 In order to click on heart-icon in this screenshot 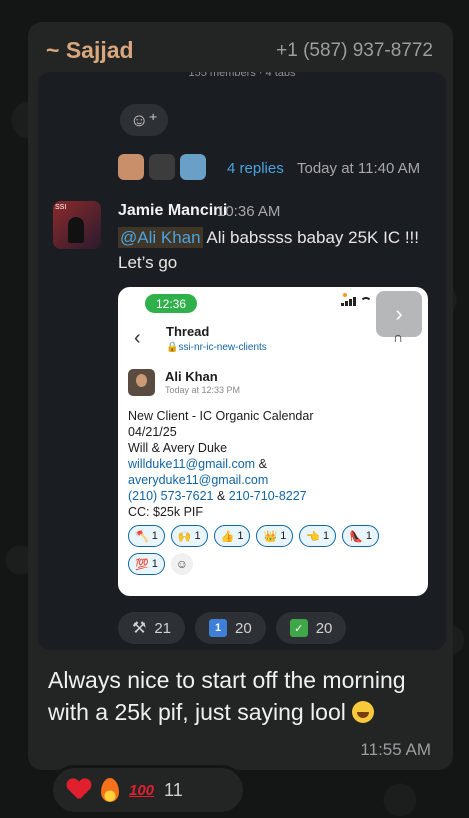, I will do `click(79, 790)`.